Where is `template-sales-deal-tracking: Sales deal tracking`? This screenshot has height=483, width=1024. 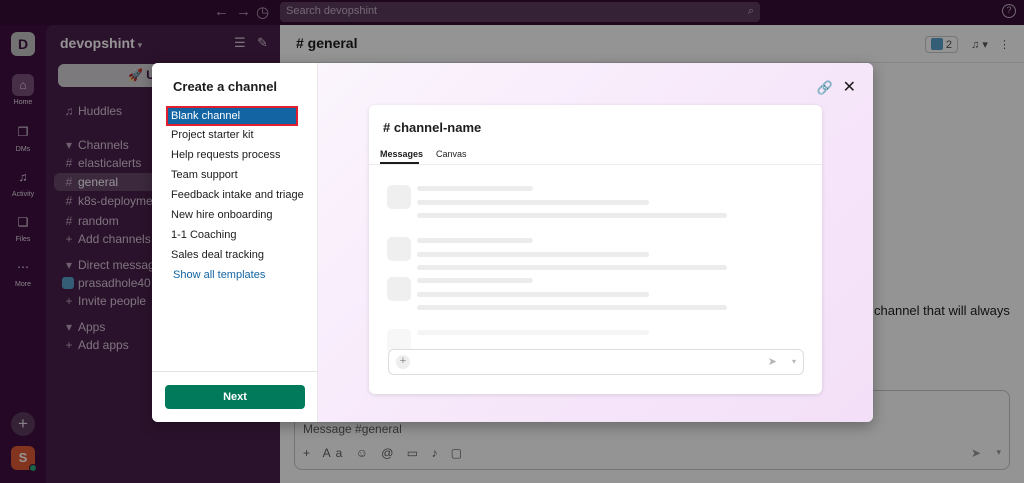
template-sales-deal-tracking: Sales deal tracking is located at coordinates (232, 256).